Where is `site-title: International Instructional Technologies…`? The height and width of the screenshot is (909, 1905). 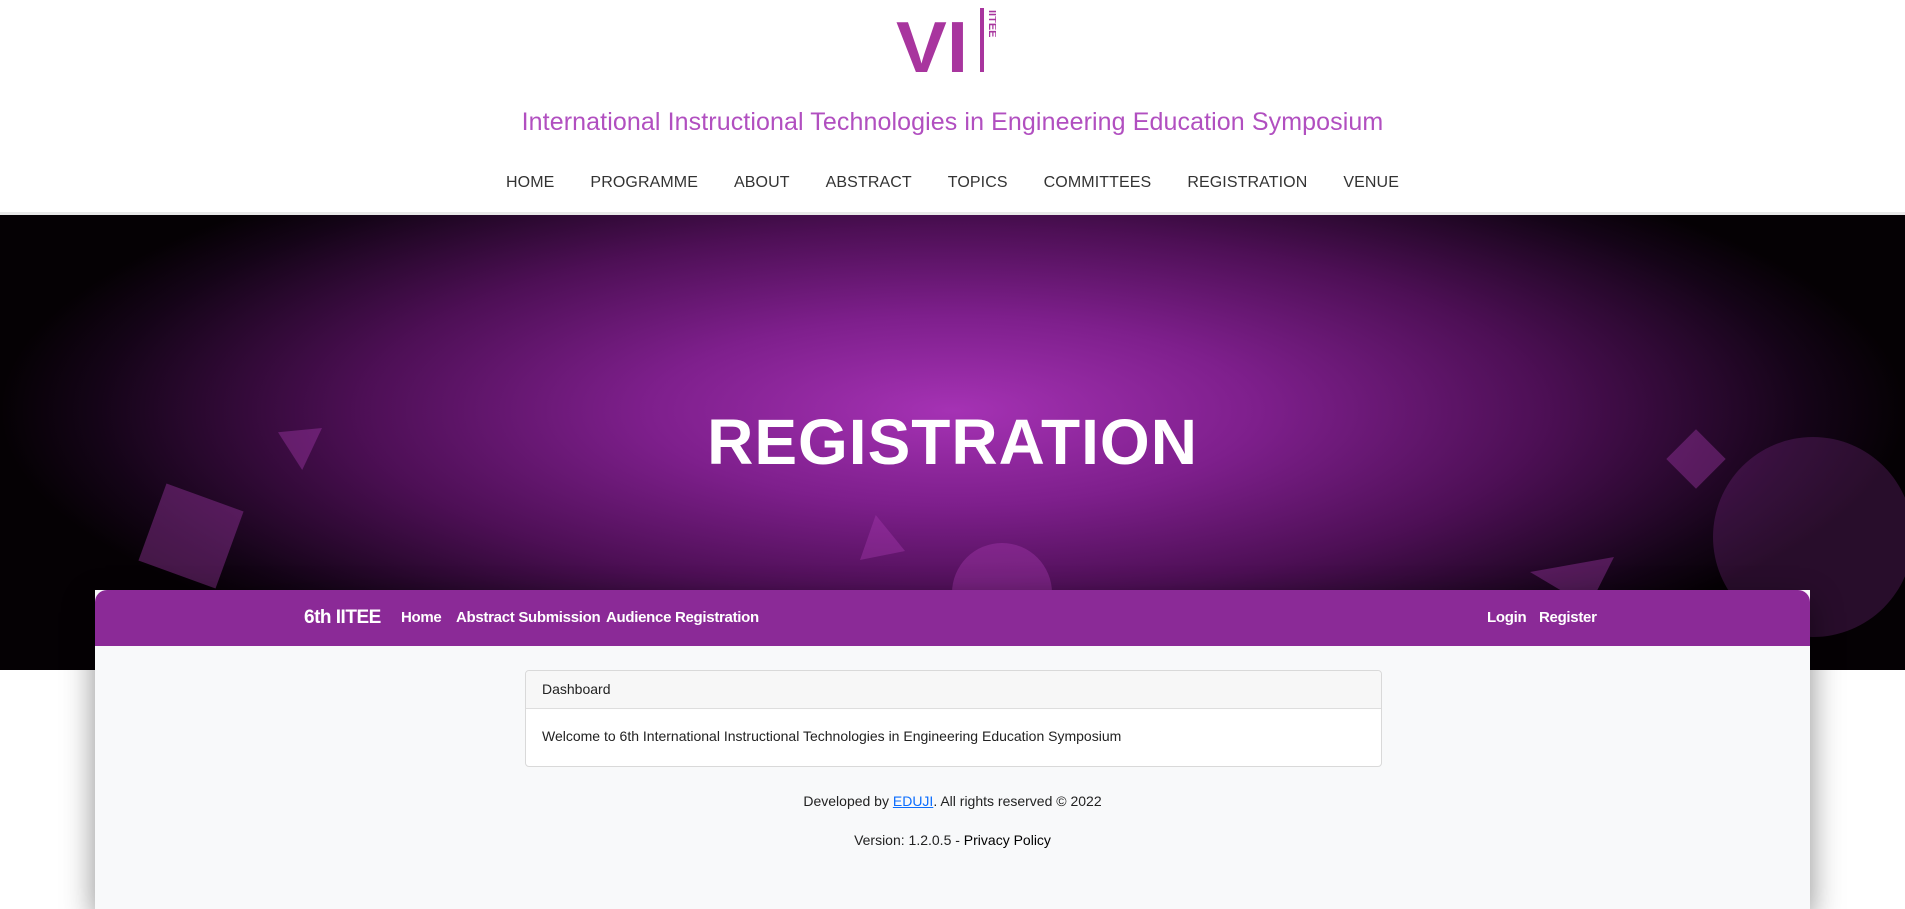
site-title: International Instructional Technologies… is located at coordinates (952, 122).